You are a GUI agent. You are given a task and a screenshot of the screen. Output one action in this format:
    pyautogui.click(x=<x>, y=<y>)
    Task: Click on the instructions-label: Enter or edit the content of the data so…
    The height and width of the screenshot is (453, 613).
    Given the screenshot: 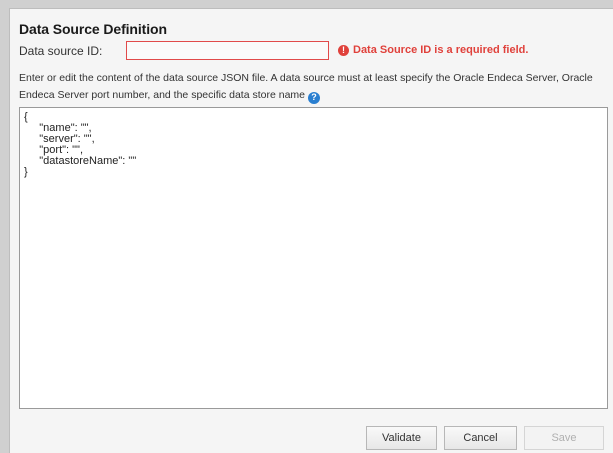 What is the action you would take?
    pyautogui.click(x=306, y=86)
    